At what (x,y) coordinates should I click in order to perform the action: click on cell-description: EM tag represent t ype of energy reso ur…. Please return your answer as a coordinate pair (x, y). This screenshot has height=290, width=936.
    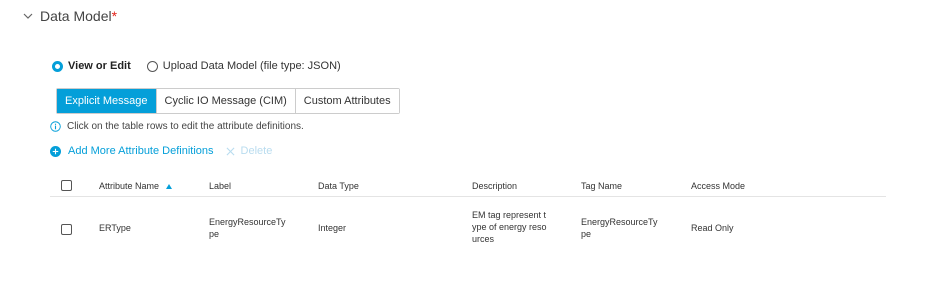
    Looking at the image, I should click on (517, 227).